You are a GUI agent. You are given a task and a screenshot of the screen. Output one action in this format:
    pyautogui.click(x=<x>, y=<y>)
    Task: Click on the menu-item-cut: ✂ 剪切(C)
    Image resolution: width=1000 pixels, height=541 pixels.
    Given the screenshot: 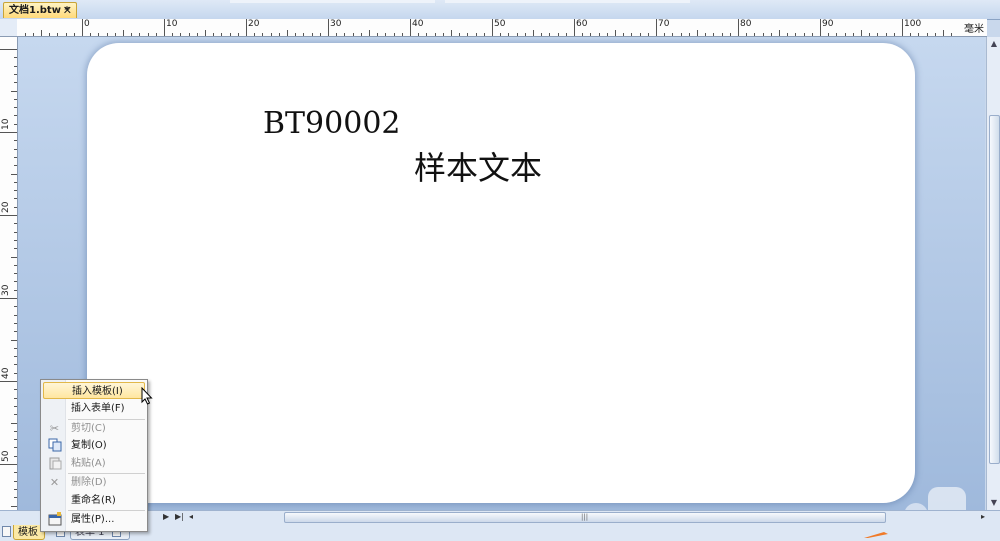 What is the action you would take?
    pyautogui.click(x=94, y=428)
    